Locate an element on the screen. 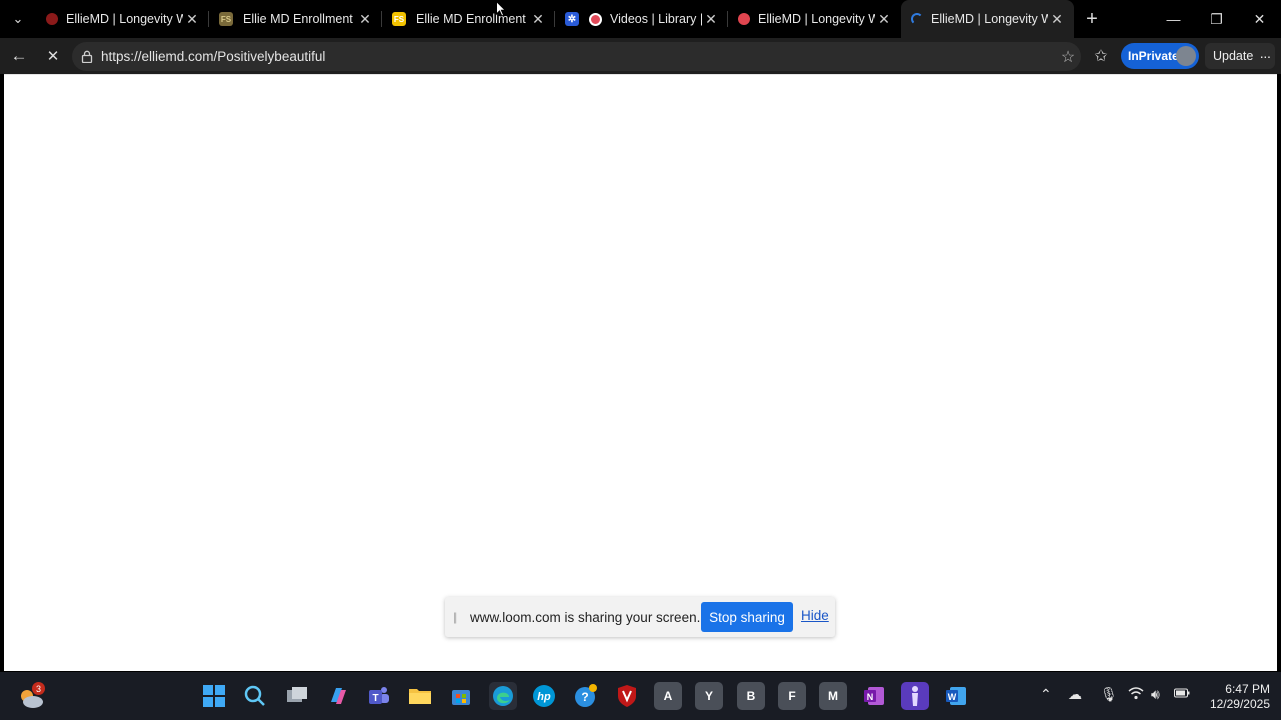 The image size is (1281, 720). hide-link: Hide is located at coordinates (815, 615).